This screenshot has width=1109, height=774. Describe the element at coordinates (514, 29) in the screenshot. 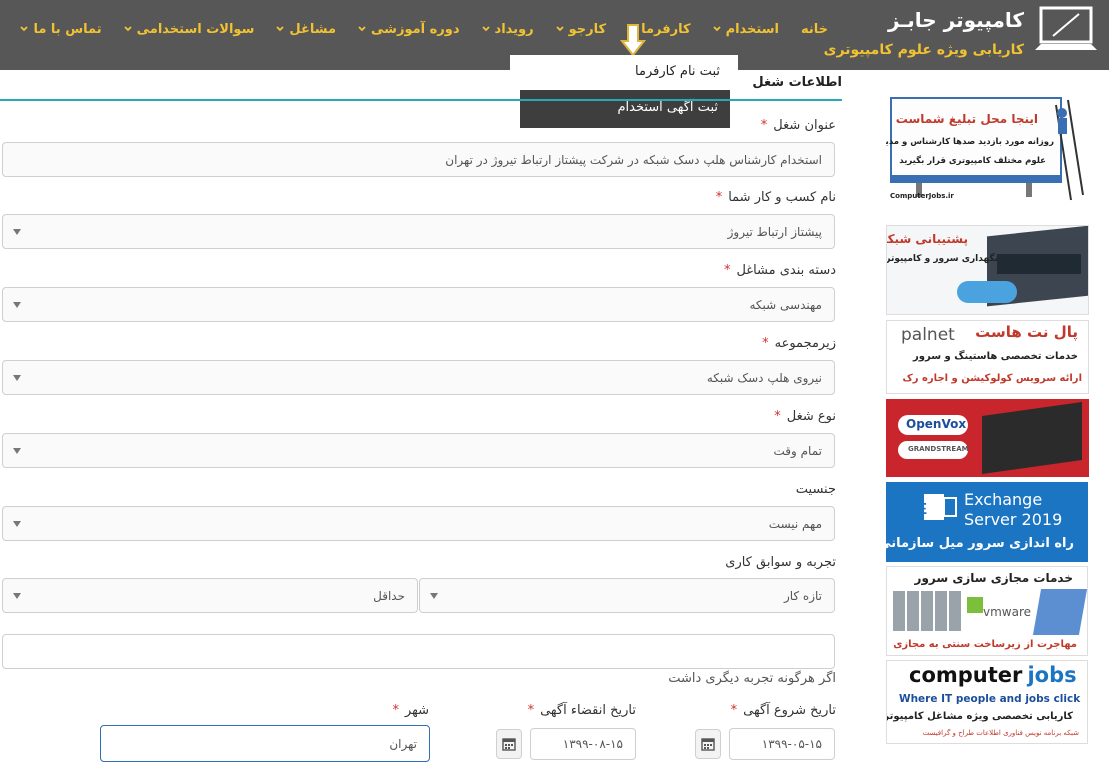

I see `nav-label: رویداد` at that location.